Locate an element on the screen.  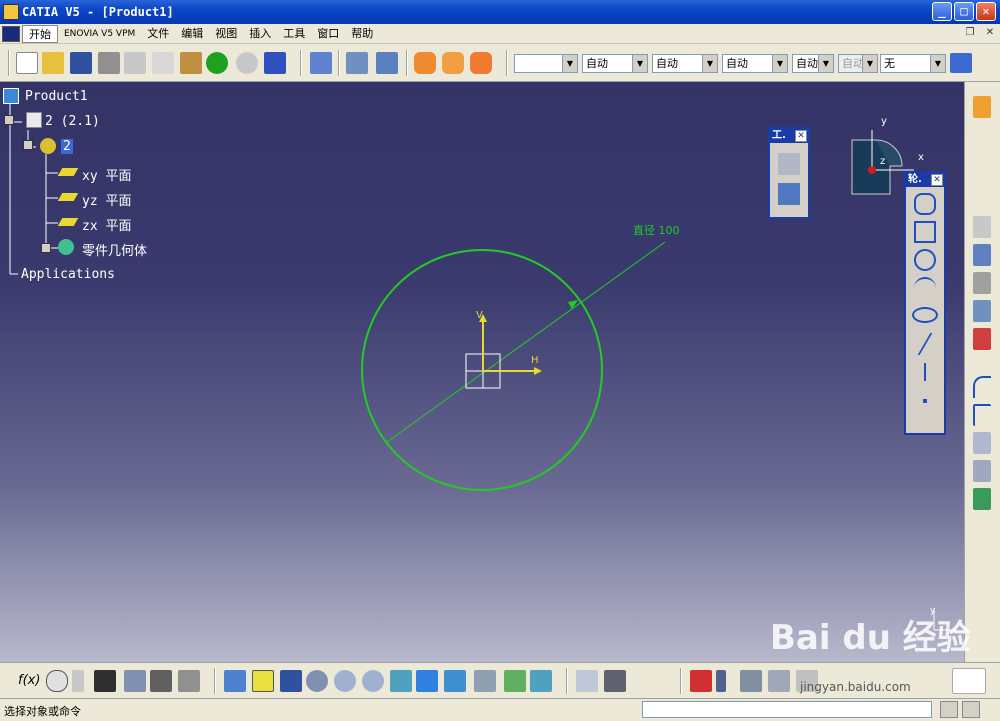
open-folder-icon is located at coordinates (53, 63).